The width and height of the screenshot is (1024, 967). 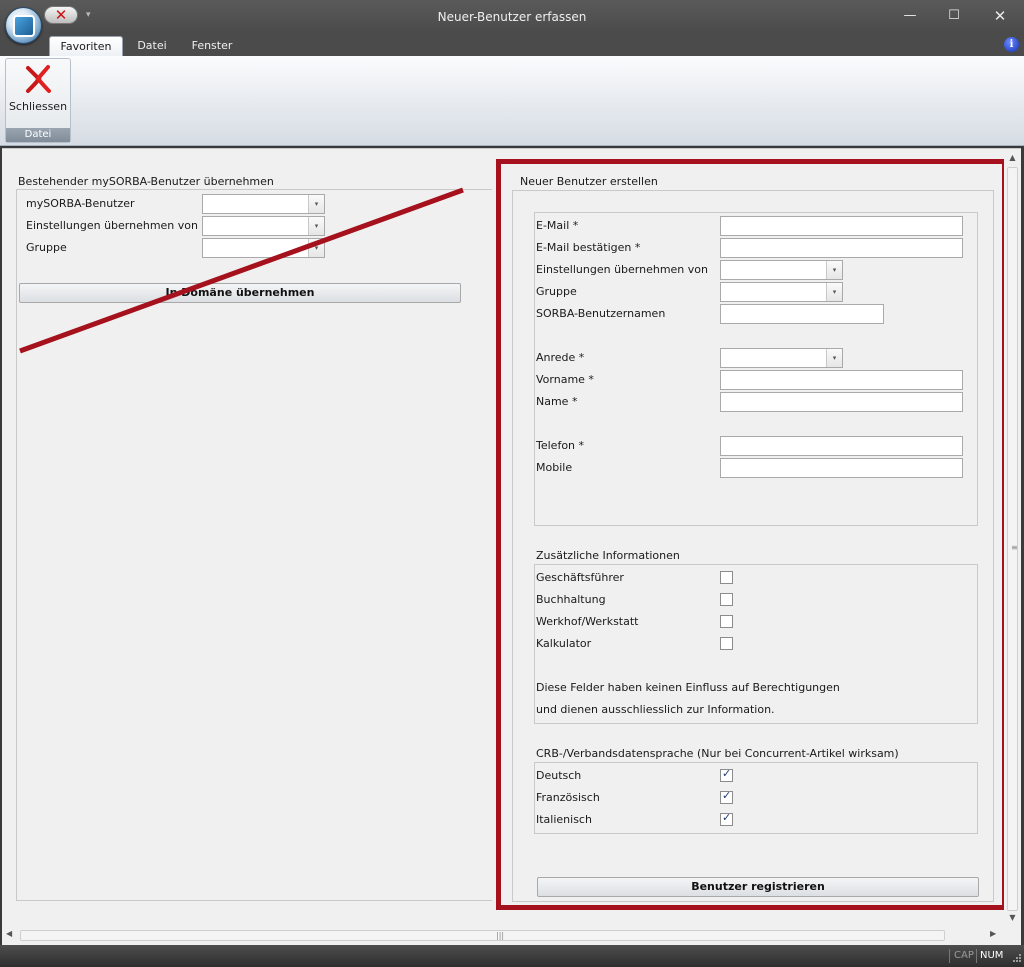 What do you see at coordinates (263, 248) in the screenshot?
I see `left-group-select: ▾` at bounding box center [263, 248].